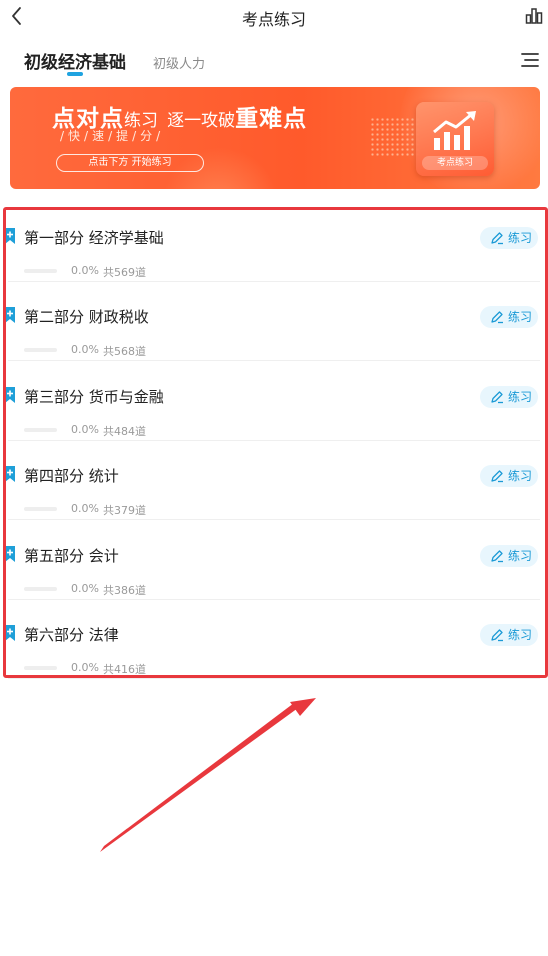 The height and width of the screenshot is (956, 548). Describe the element at coordinates (274, 242) in the screenshot. I see `chapter-row: 第一部分 经济学基础 练习 0.0% 共569道` at that location.